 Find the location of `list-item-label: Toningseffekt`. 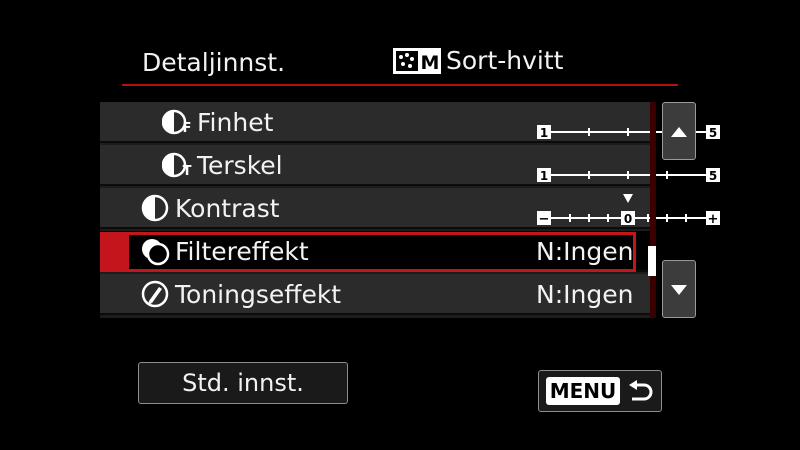

list-item-label: Toningseffekt is located at coordinates (258, 294).